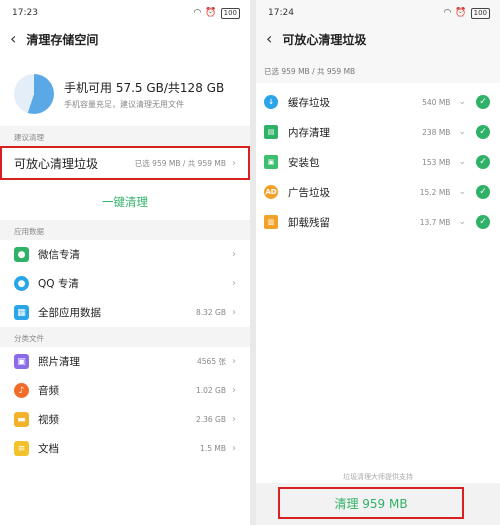 This screenshot has width=500, height=525. I want to click on list-item-ads: AD 广告垃圾 15.2 MB ⌄ ✓, so click(378, 192).